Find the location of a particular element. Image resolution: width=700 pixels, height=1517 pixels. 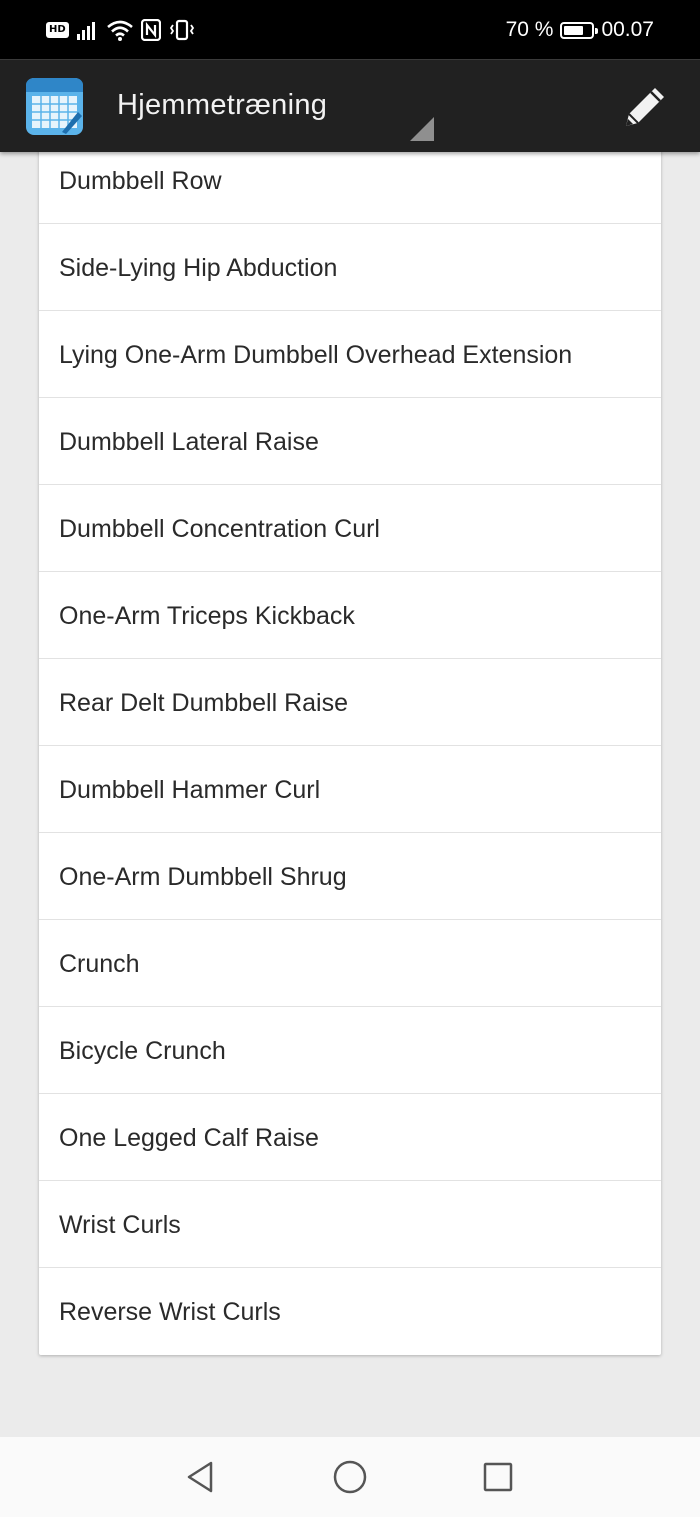

exercise-list-item: One Legged Calf Raise is located at coordinates (350, 1137).